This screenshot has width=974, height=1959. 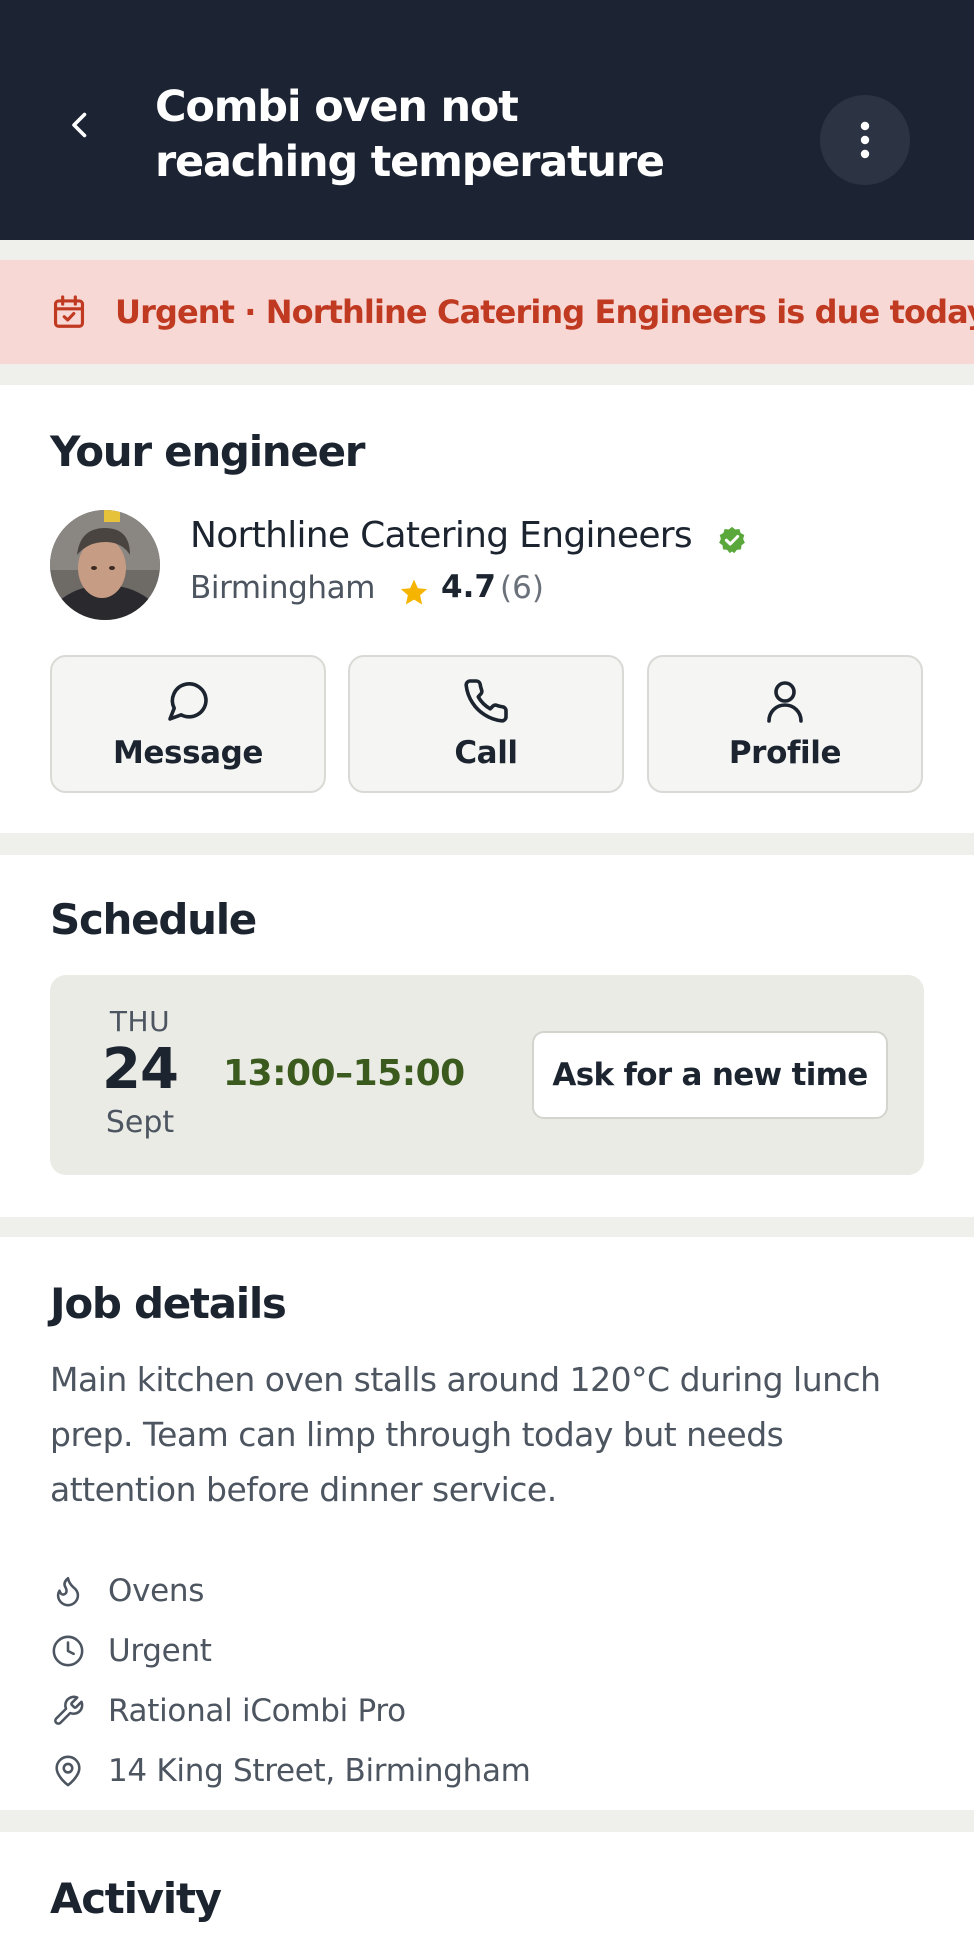 I want to click on engineer-photo, so click(x=105, y=565).